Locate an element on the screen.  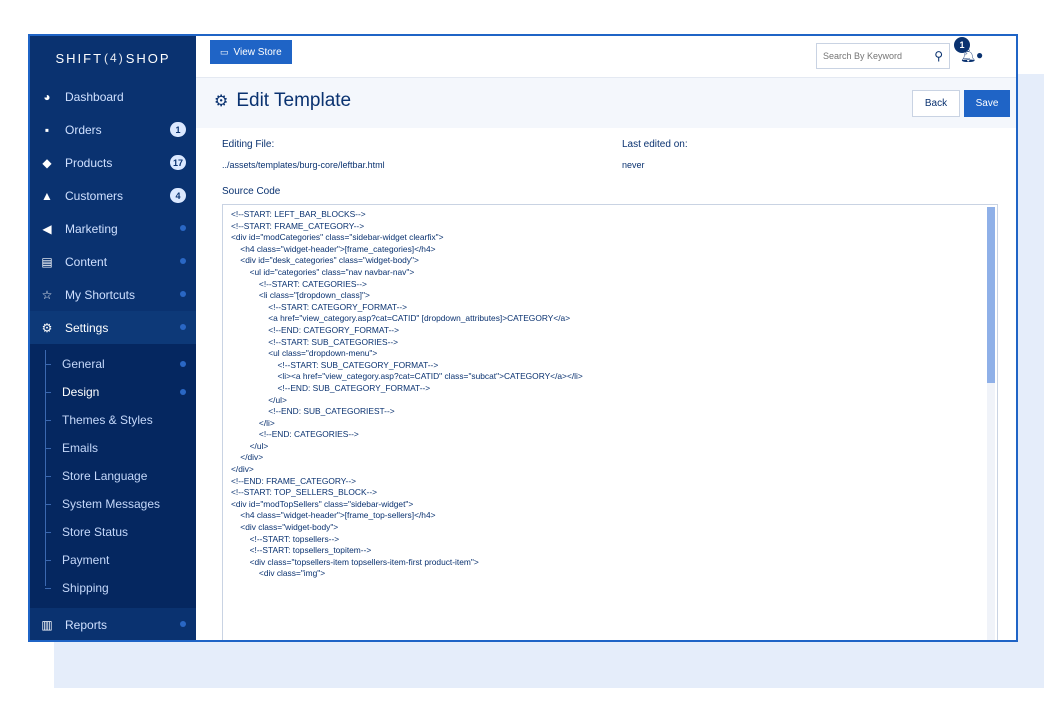
sidebar-item-label: Reports is located at coordinates (86, 624).